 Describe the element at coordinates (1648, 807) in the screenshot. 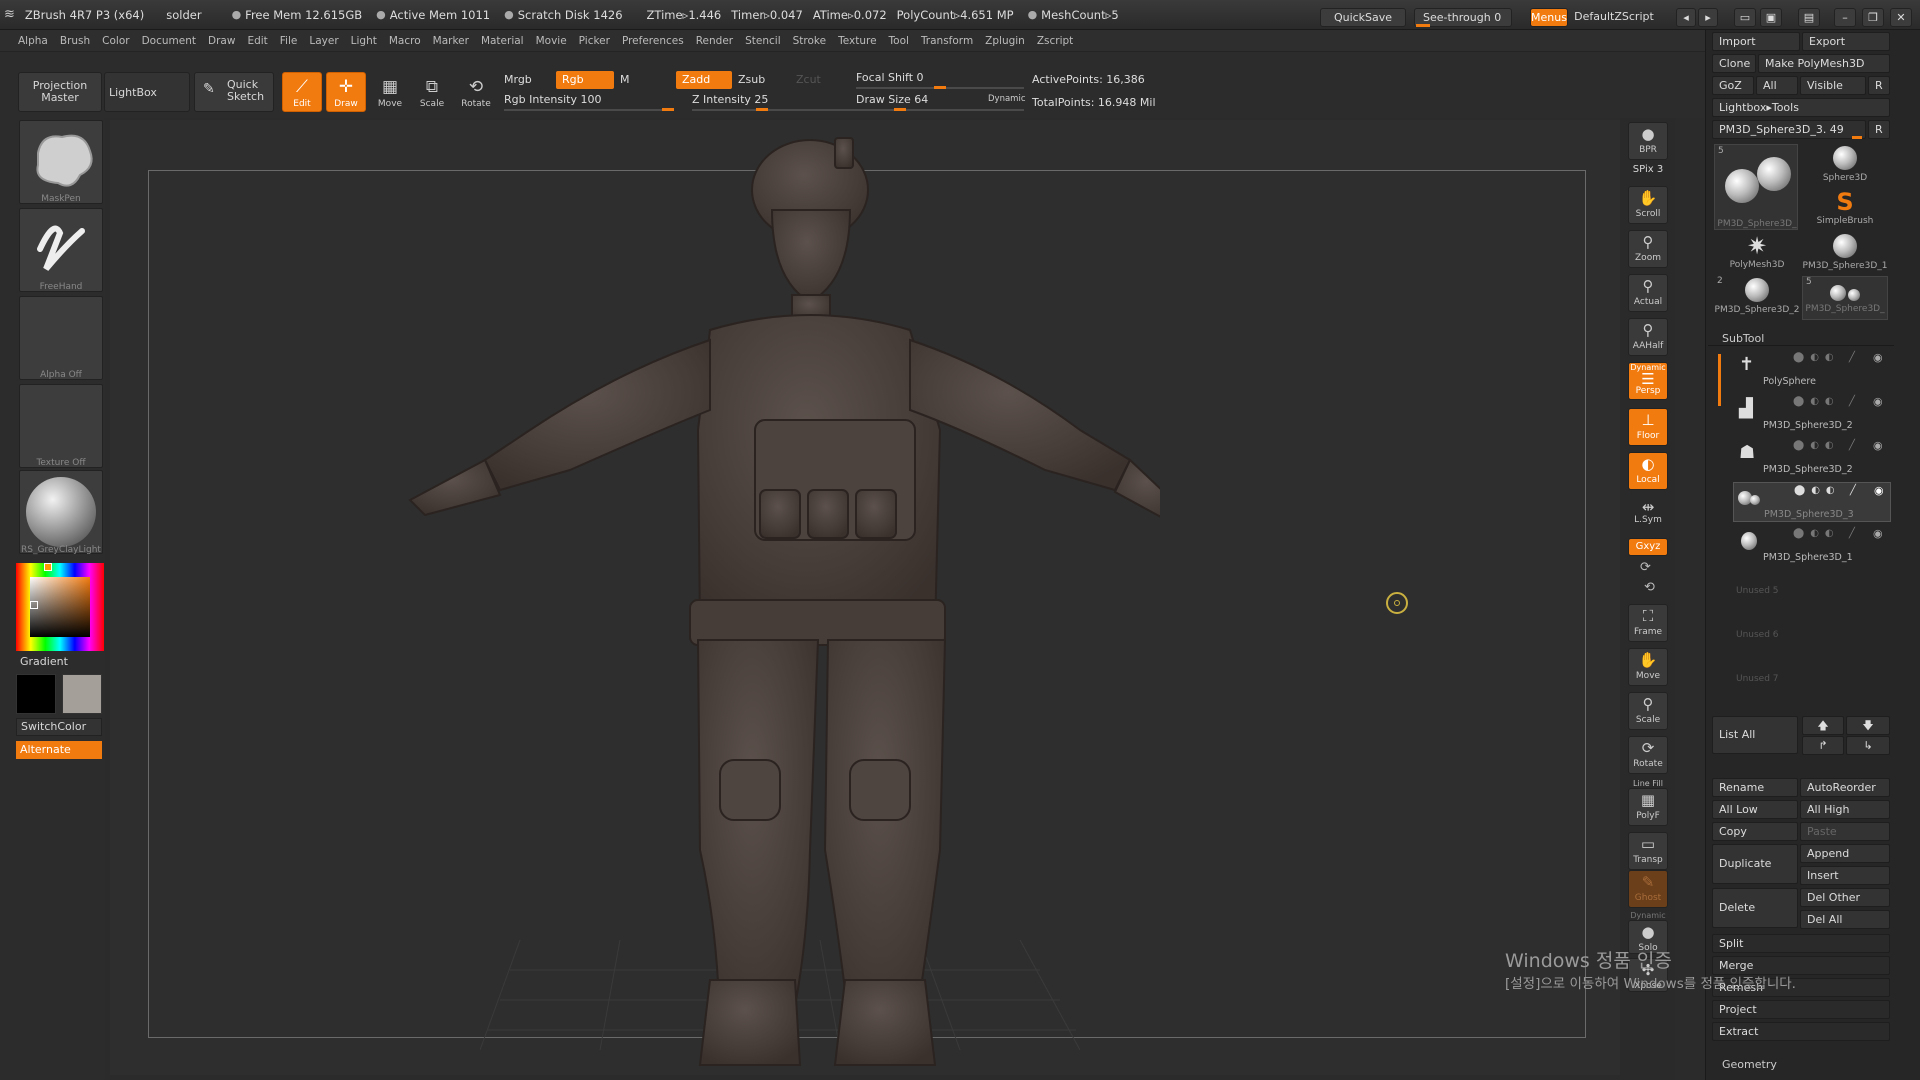

I see `polyf-button: ▦ PolyF` at that location.